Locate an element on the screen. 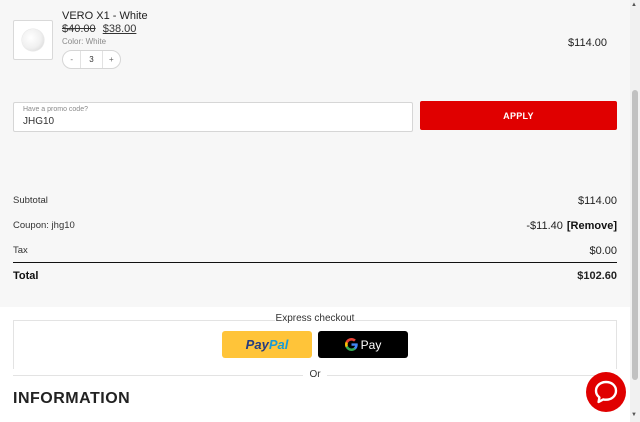 This screenshot has width=640, height=422. express-checkout-box is located at coordinates (315, 344).